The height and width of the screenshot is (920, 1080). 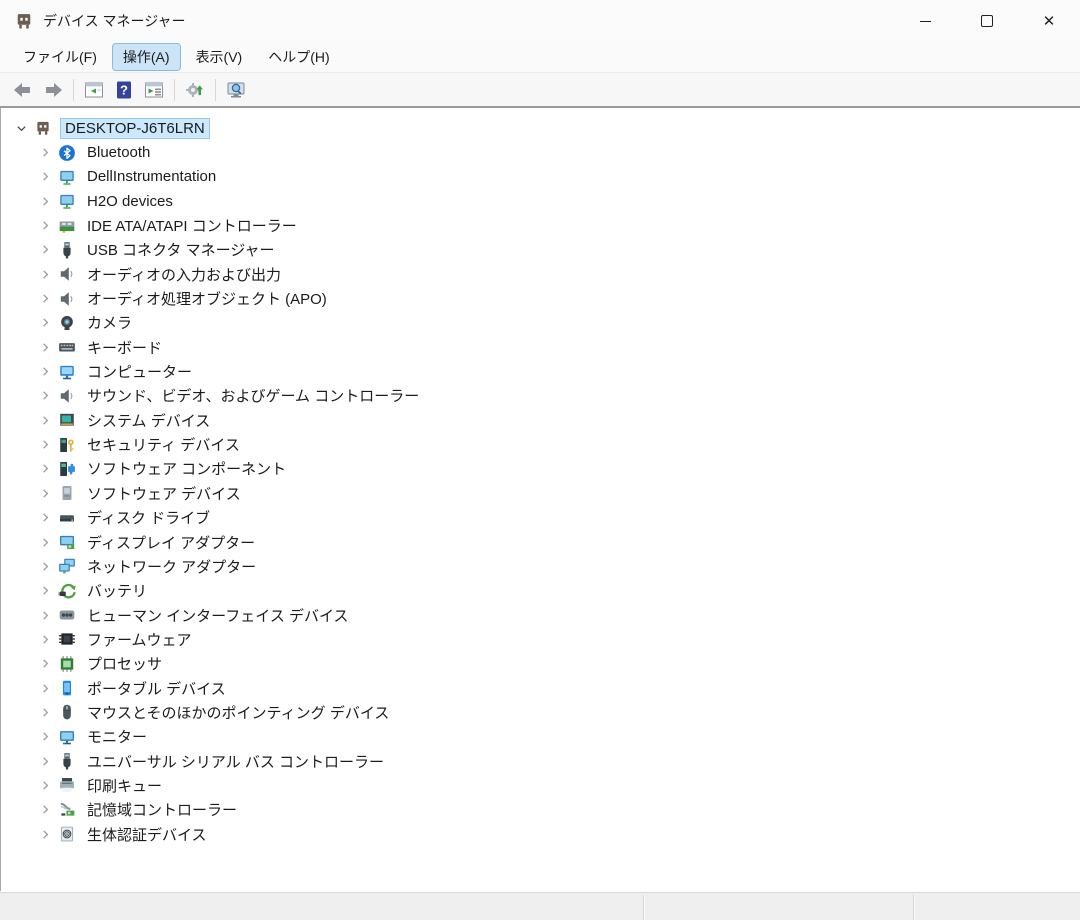 I want to click on bottom-strip, so click(x=540, y=906).